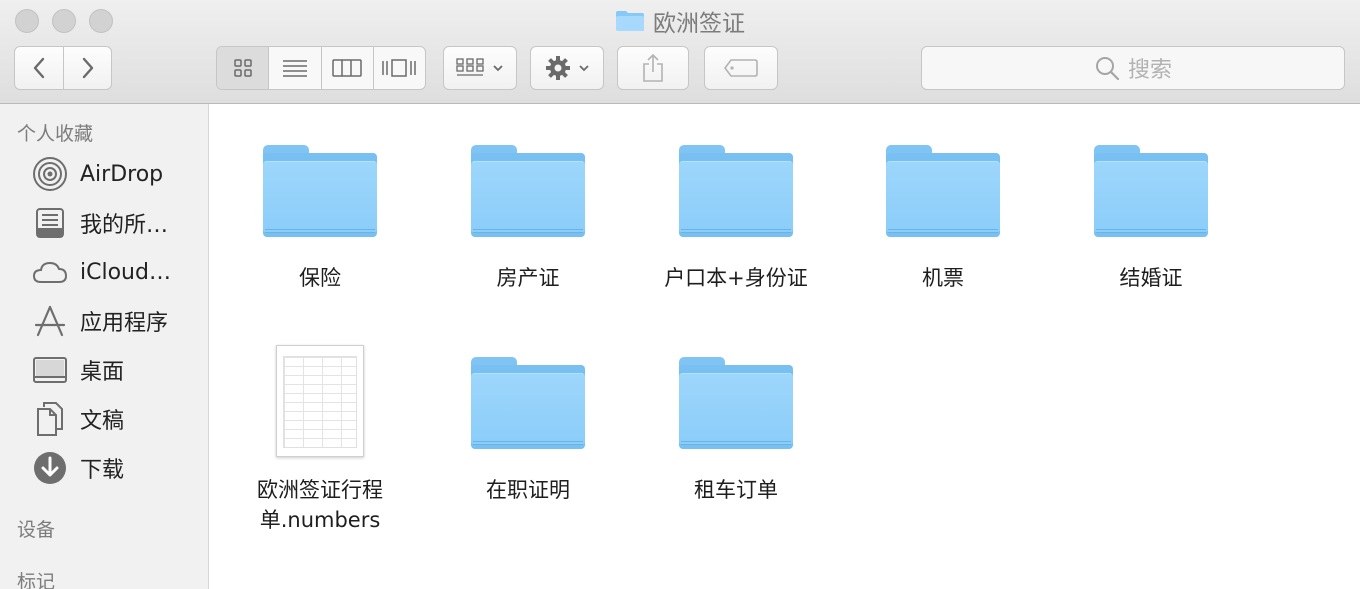 The width and height of the screenshot is (1360, 589). I want to click on icon-view-button, so click(243, 68).